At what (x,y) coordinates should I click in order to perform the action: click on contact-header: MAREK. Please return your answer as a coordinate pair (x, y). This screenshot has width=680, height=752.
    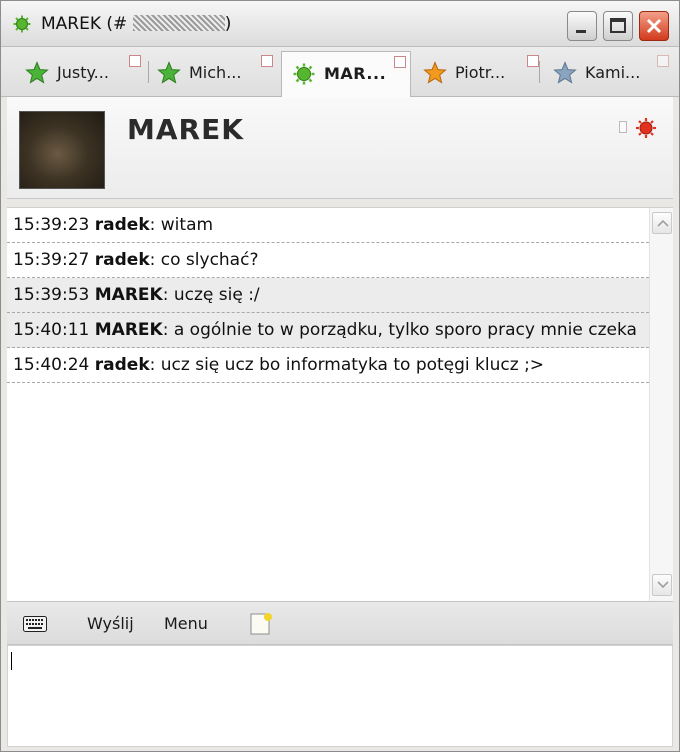
    Looking at the image, I should click on (340, 148).